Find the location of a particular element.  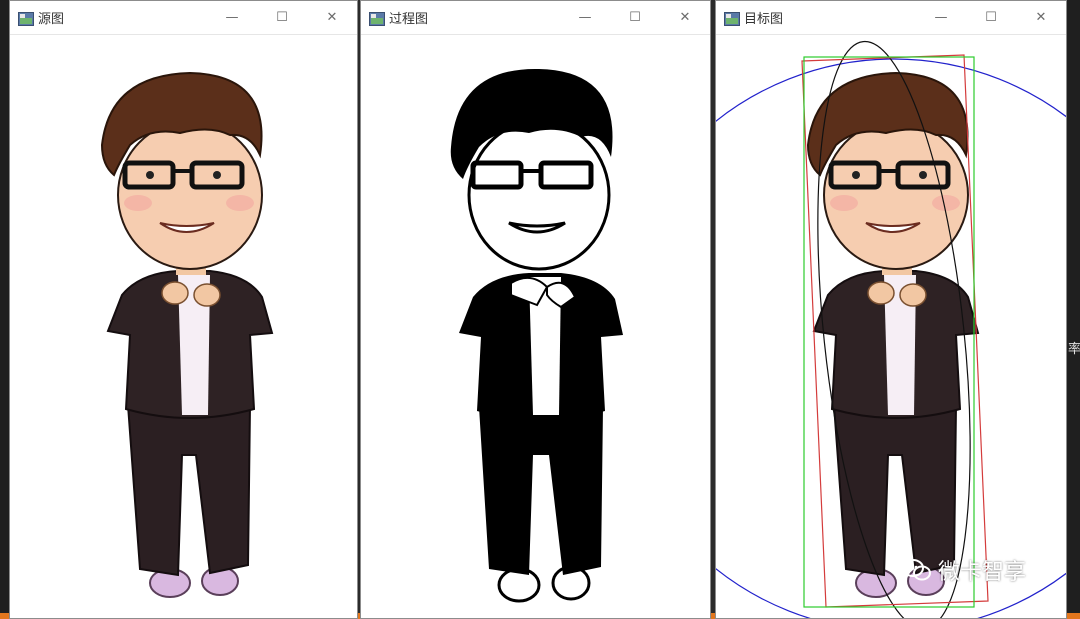

desktop-background-right is located at coordinates (1073, 309).